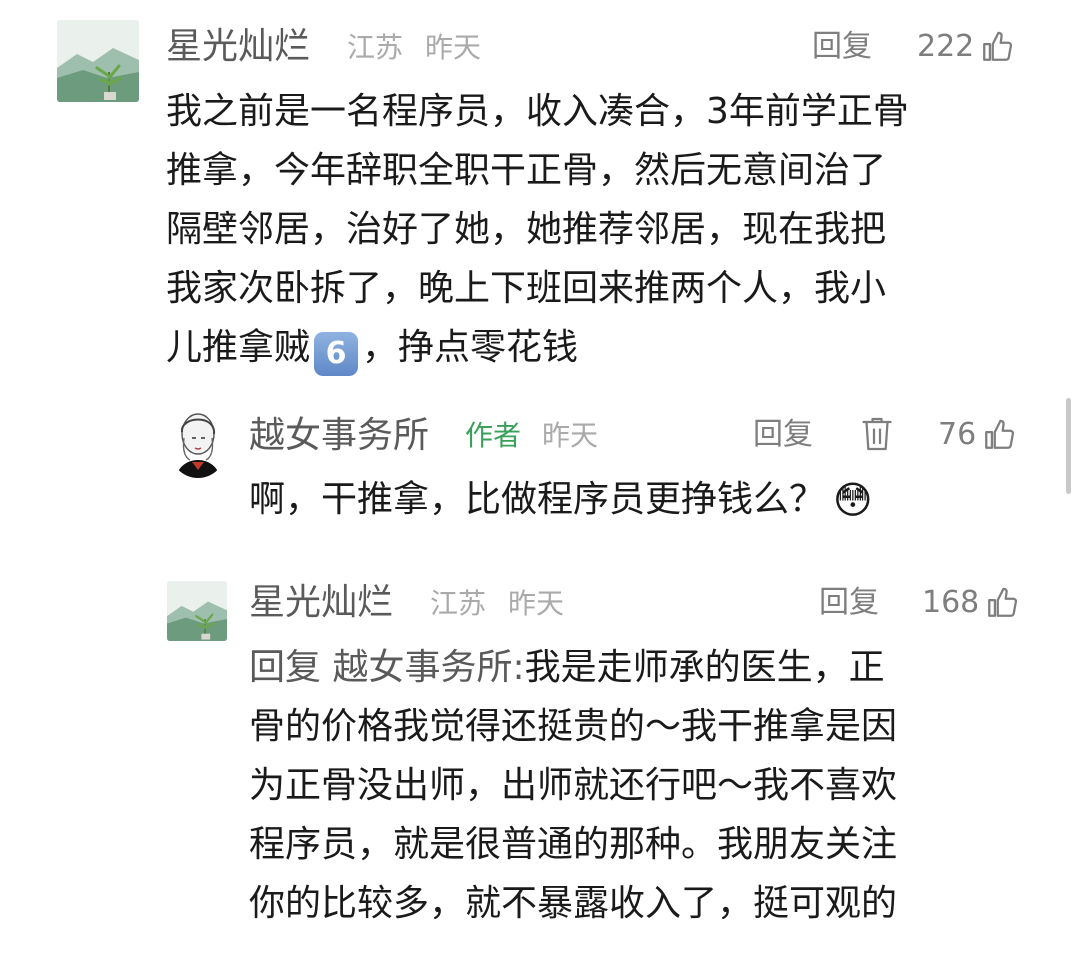  I want to click on like-button: 76, so click(977, 435).